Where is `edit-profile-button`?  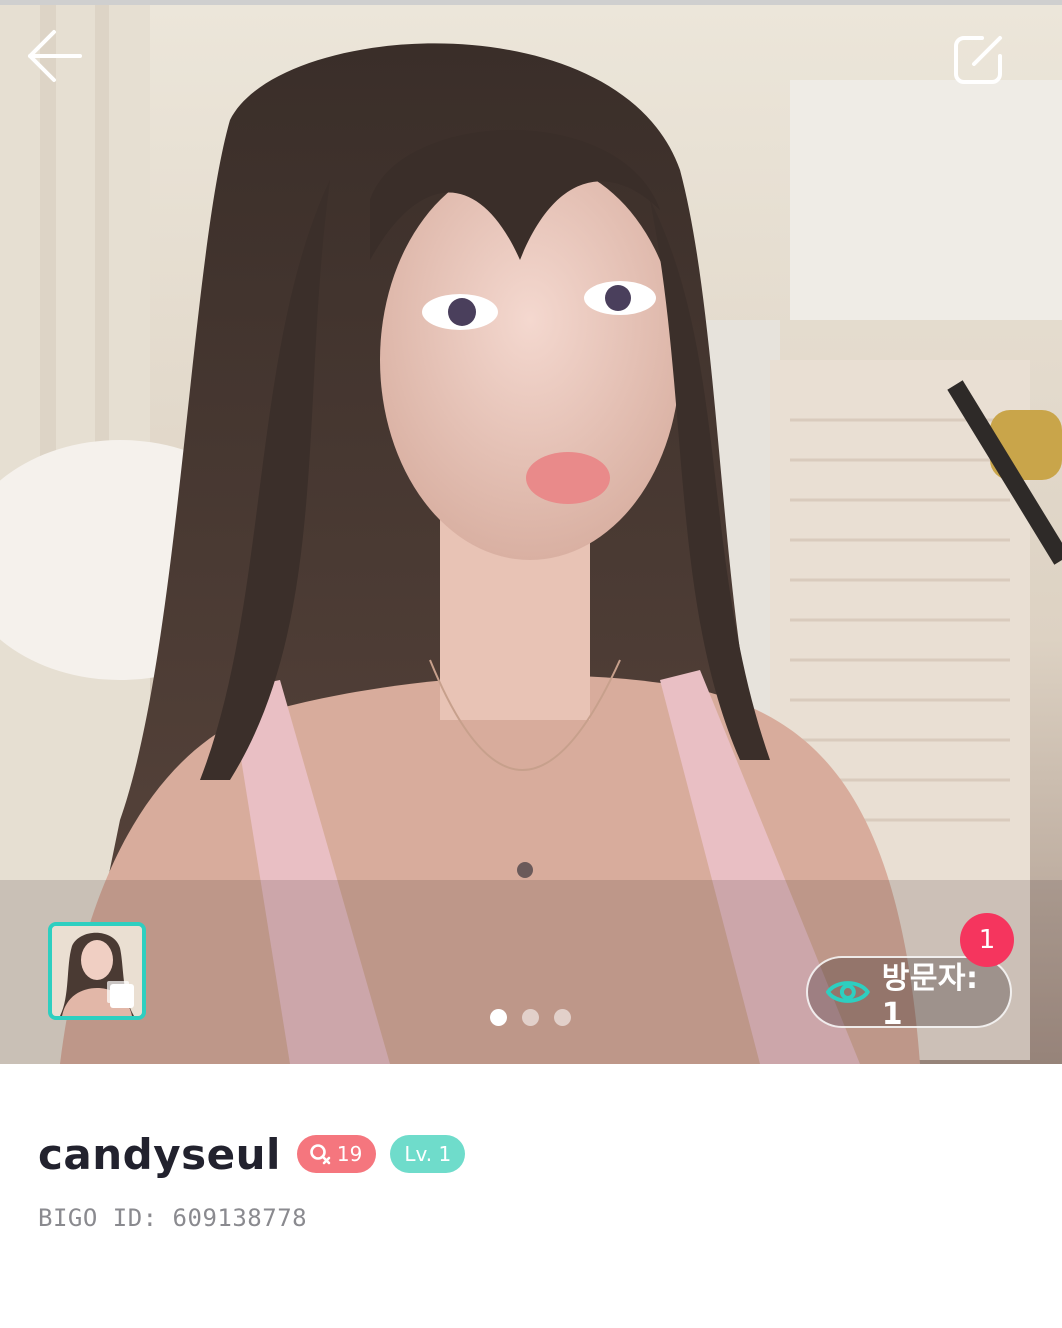
edit-profile-button is located at coordinates (978, 60).